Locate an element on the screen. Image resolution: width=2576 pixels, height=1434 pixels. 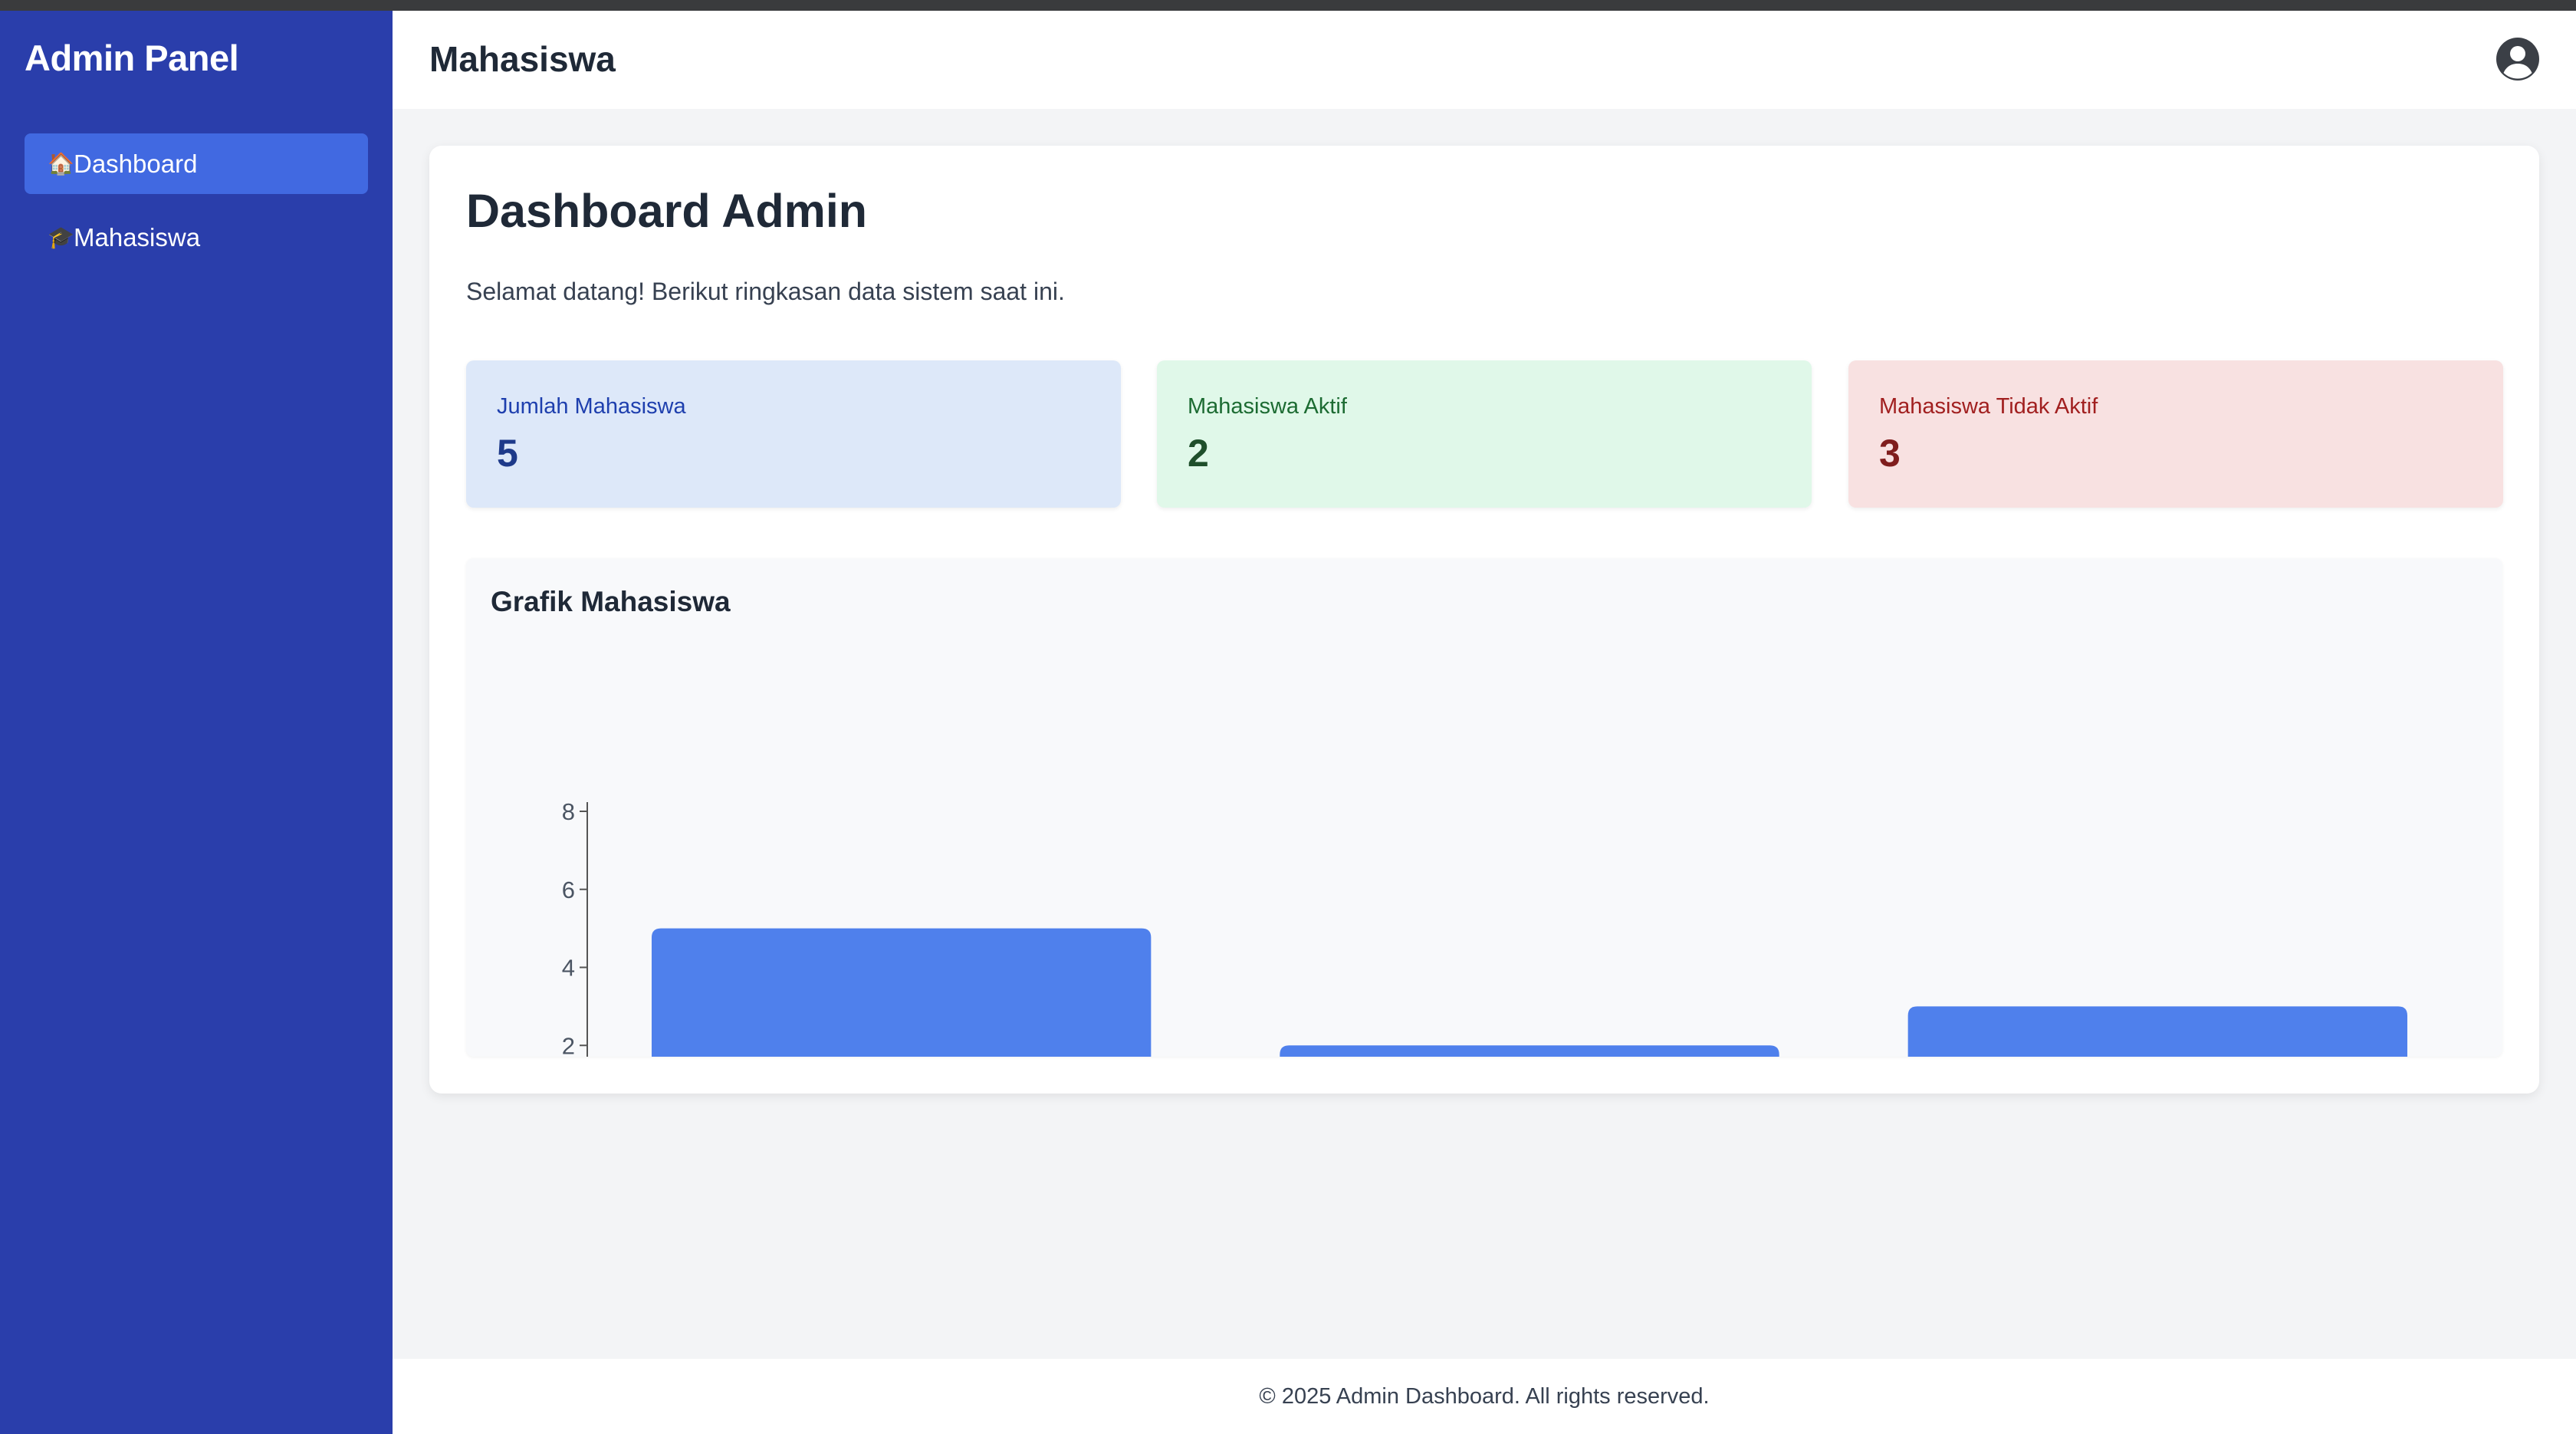
y-tick-label: 4 is located at coordinates (568, 968).